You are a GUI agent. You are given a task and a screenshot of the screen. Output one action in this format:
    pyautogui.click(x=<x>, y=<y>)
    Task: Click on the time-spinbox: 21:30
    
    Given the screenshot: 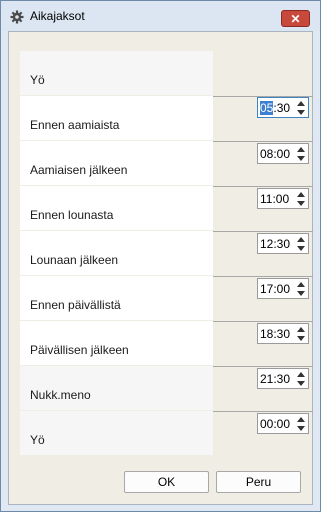 What is the action you would take?
    pyautogui.click(x=283, y=378)
    